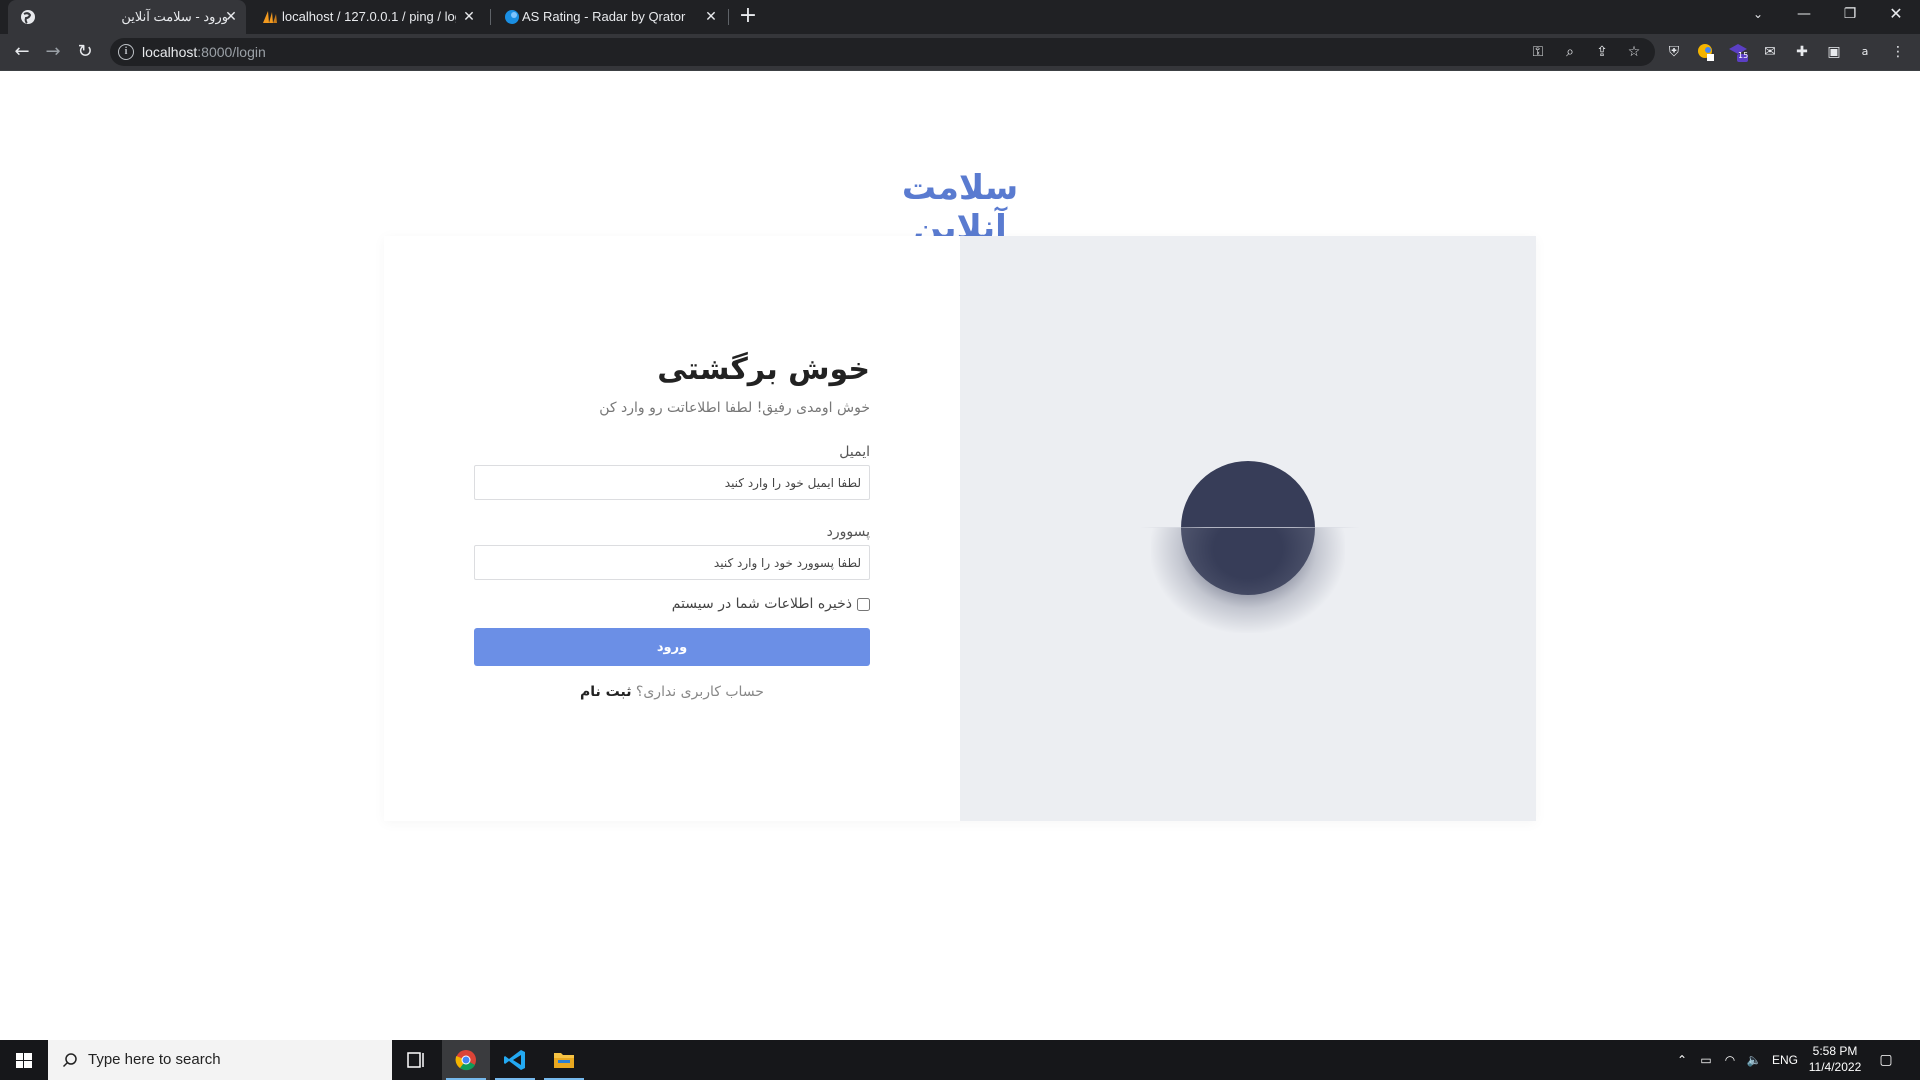  What do you see at coordinates (1896, 15) in the screenshot?
I see `close-window-button: ✕` at bounding box center [1896, 15].